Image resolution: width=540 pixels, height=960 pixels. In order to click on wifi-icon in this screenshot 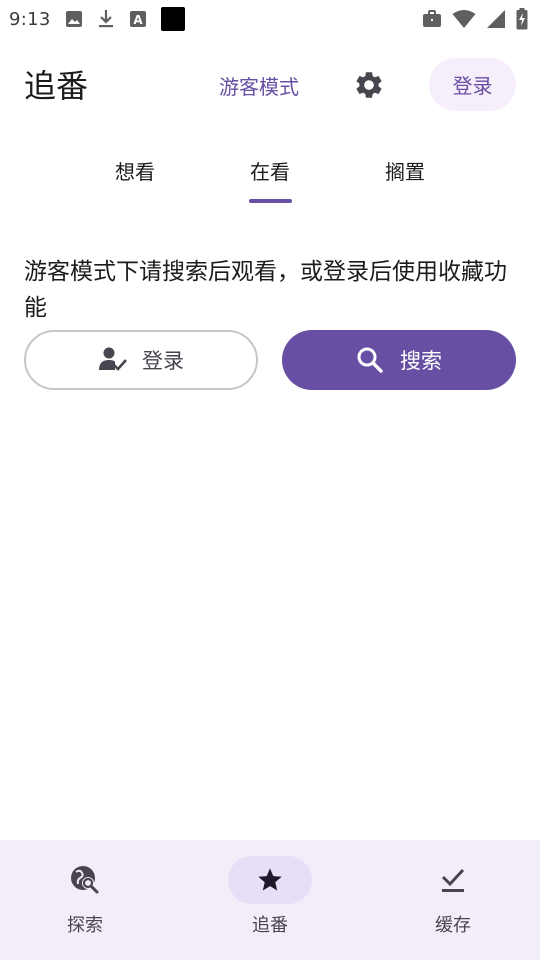, I will do `click(464, 19)`.